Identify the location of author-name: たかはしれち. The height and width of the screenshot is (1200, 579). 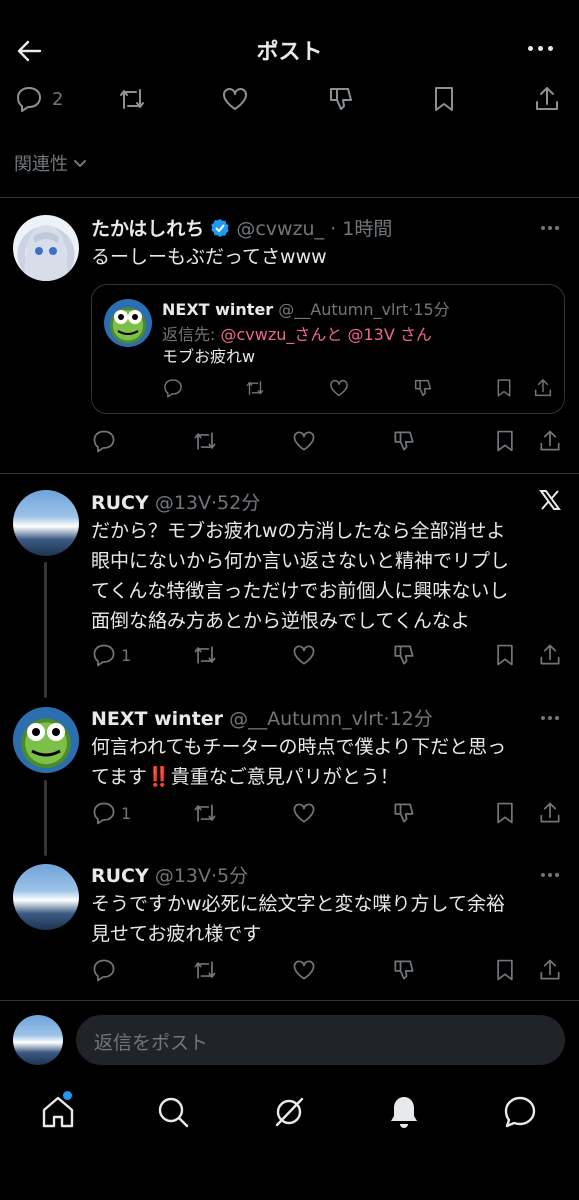
(147, 229).